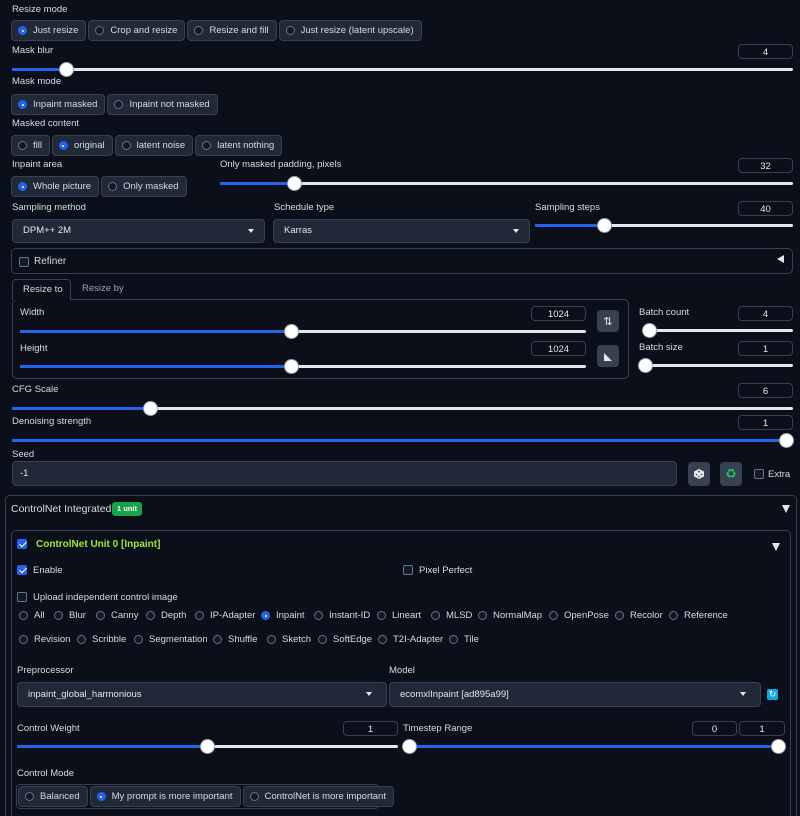 The width and height of the screenshot is (800, 816). I want to click on denoising-strength-input: 1, so click(765, 422).